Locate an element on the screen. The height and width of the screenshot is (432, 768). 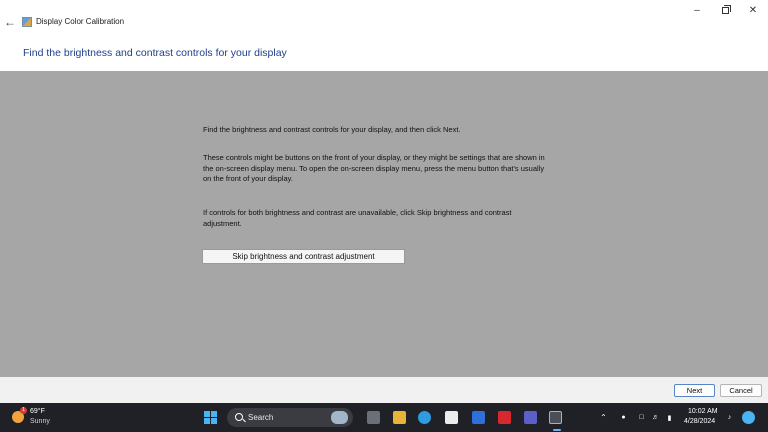
minimize-button: – is located at coordinates (697, 10).